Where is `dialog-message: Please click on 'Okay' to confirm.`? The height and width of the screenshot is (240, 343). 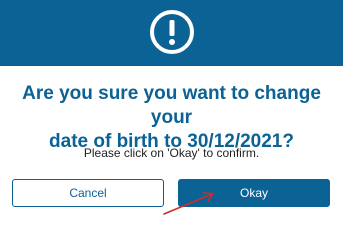
dialog-message: Please click on 'Okay' to confirm. is located at coordinates (171, 153).